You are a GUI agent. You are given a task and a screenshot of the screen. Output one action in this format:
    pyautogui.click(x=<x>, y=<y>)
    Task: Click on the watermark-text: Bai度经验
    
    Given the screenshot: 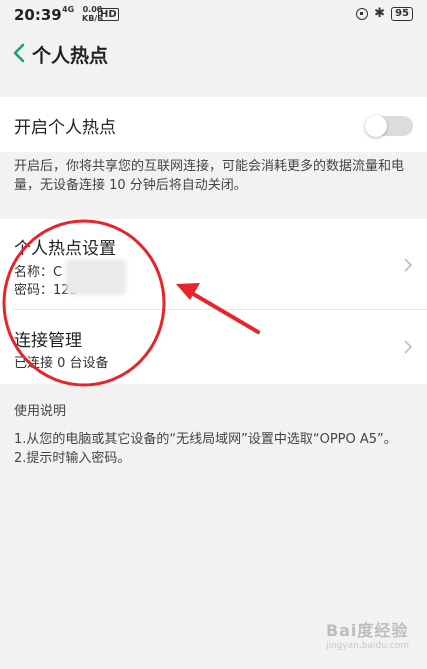 What is the action you would take?
    pyautogui.click(x=367, y=630)
    